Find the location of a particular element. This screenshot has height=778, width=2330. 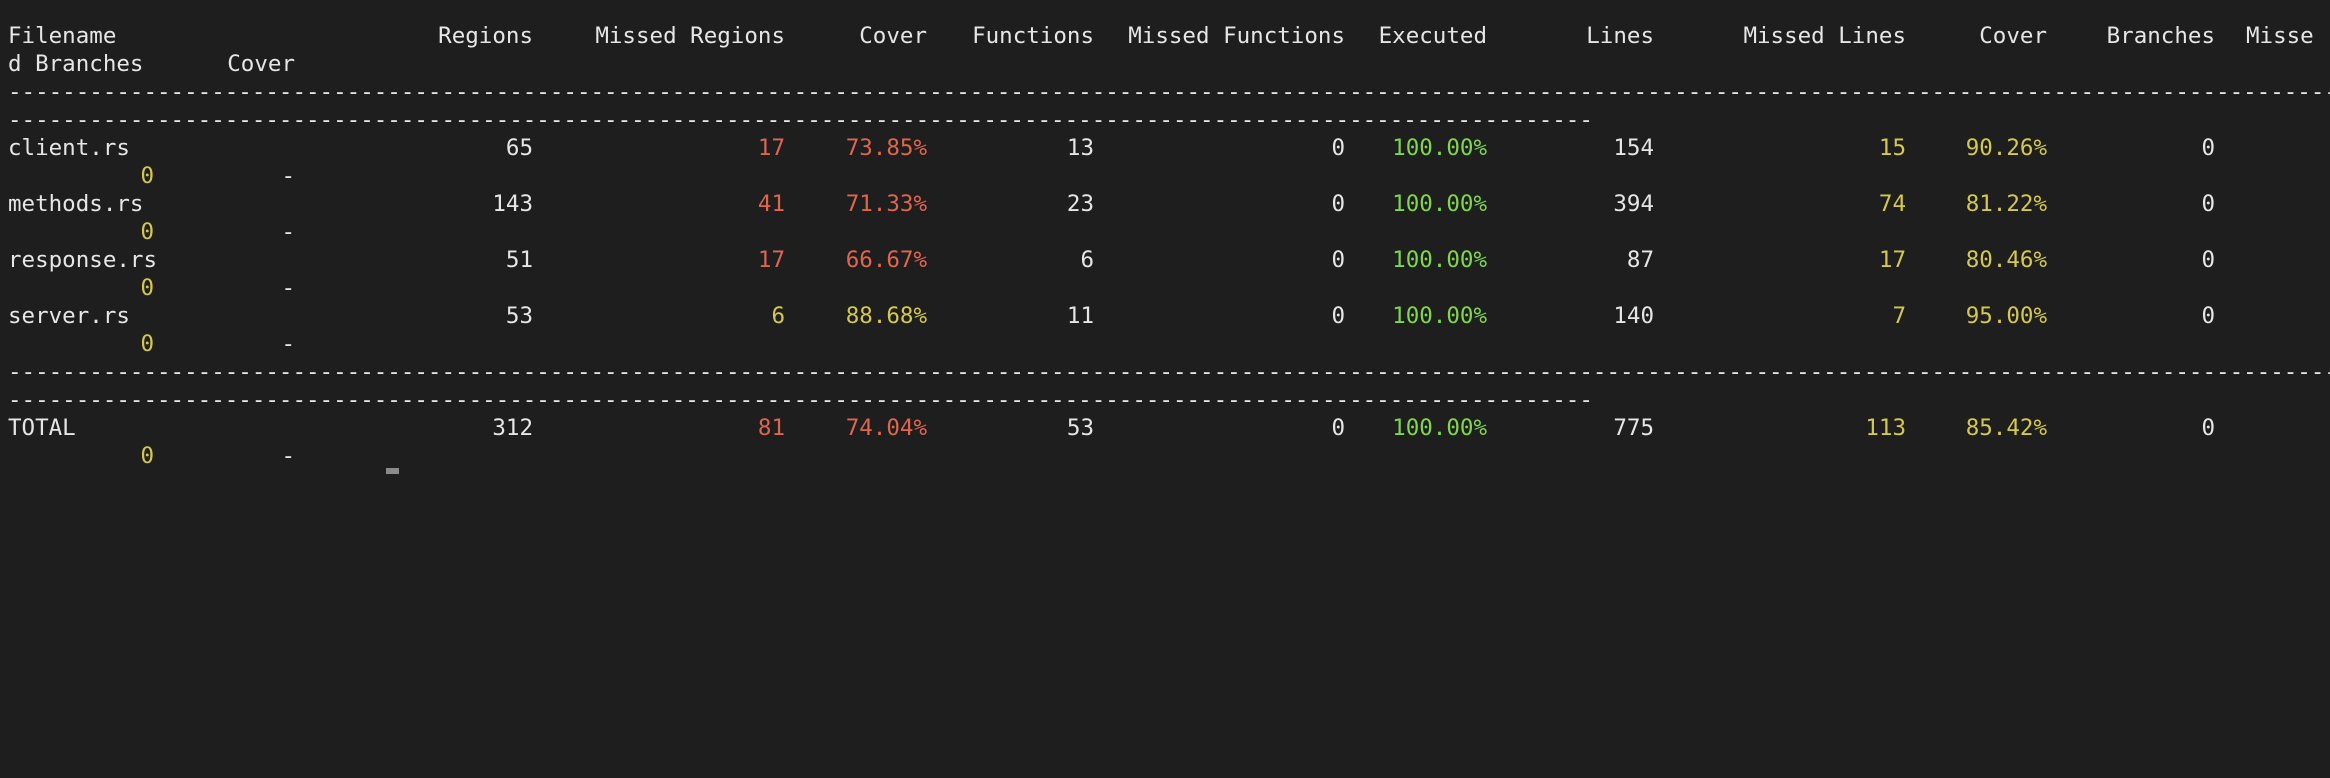

cell-missed-regions: 6 is located at coordinates (778, 316).